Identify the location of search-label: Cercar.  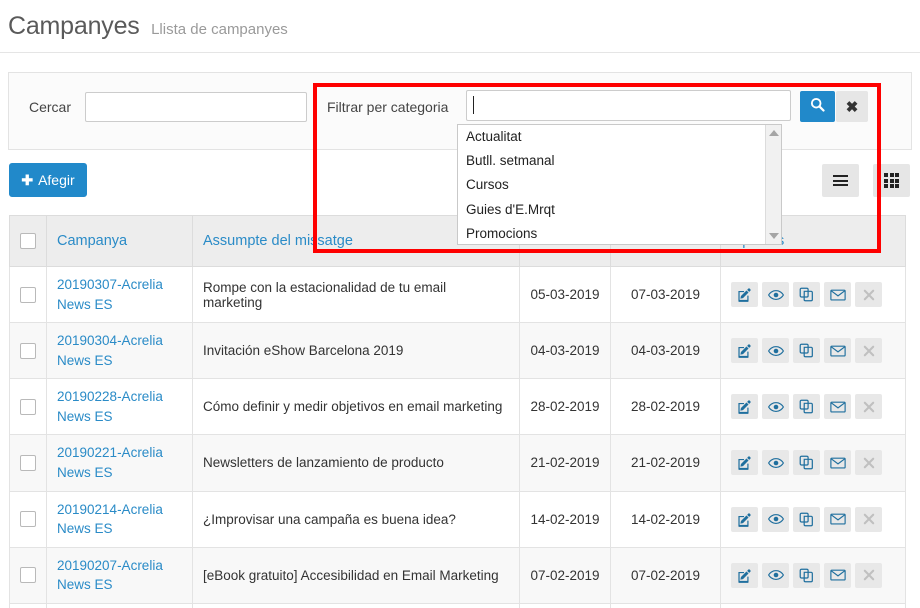
(50, 107).